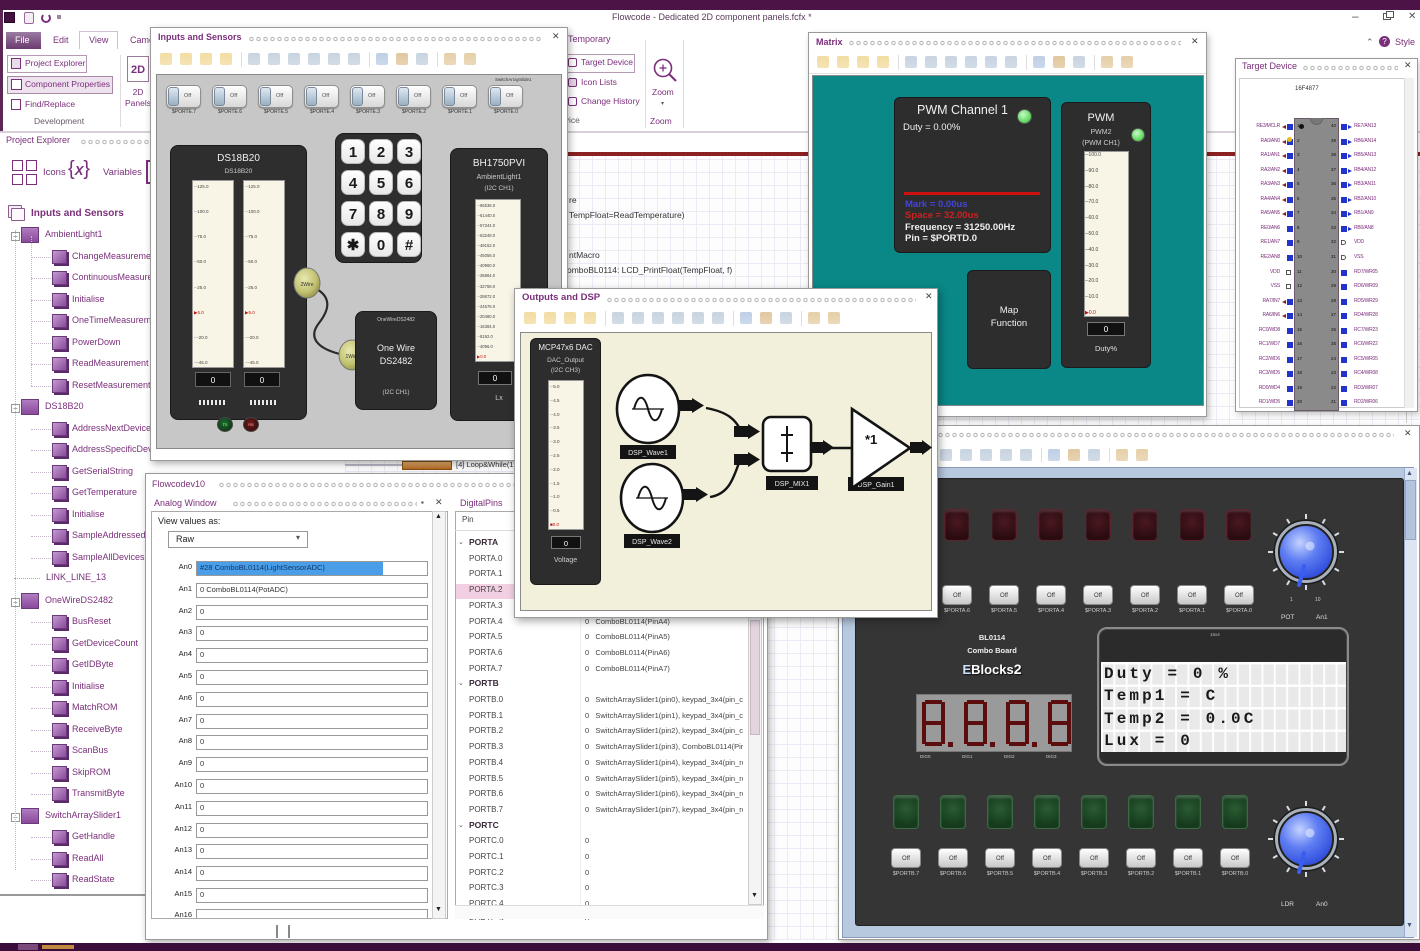 The width and height of the screenshot is (1420, 951). I want to click on svg-text: DSP_Gain1, so click(876, 485).